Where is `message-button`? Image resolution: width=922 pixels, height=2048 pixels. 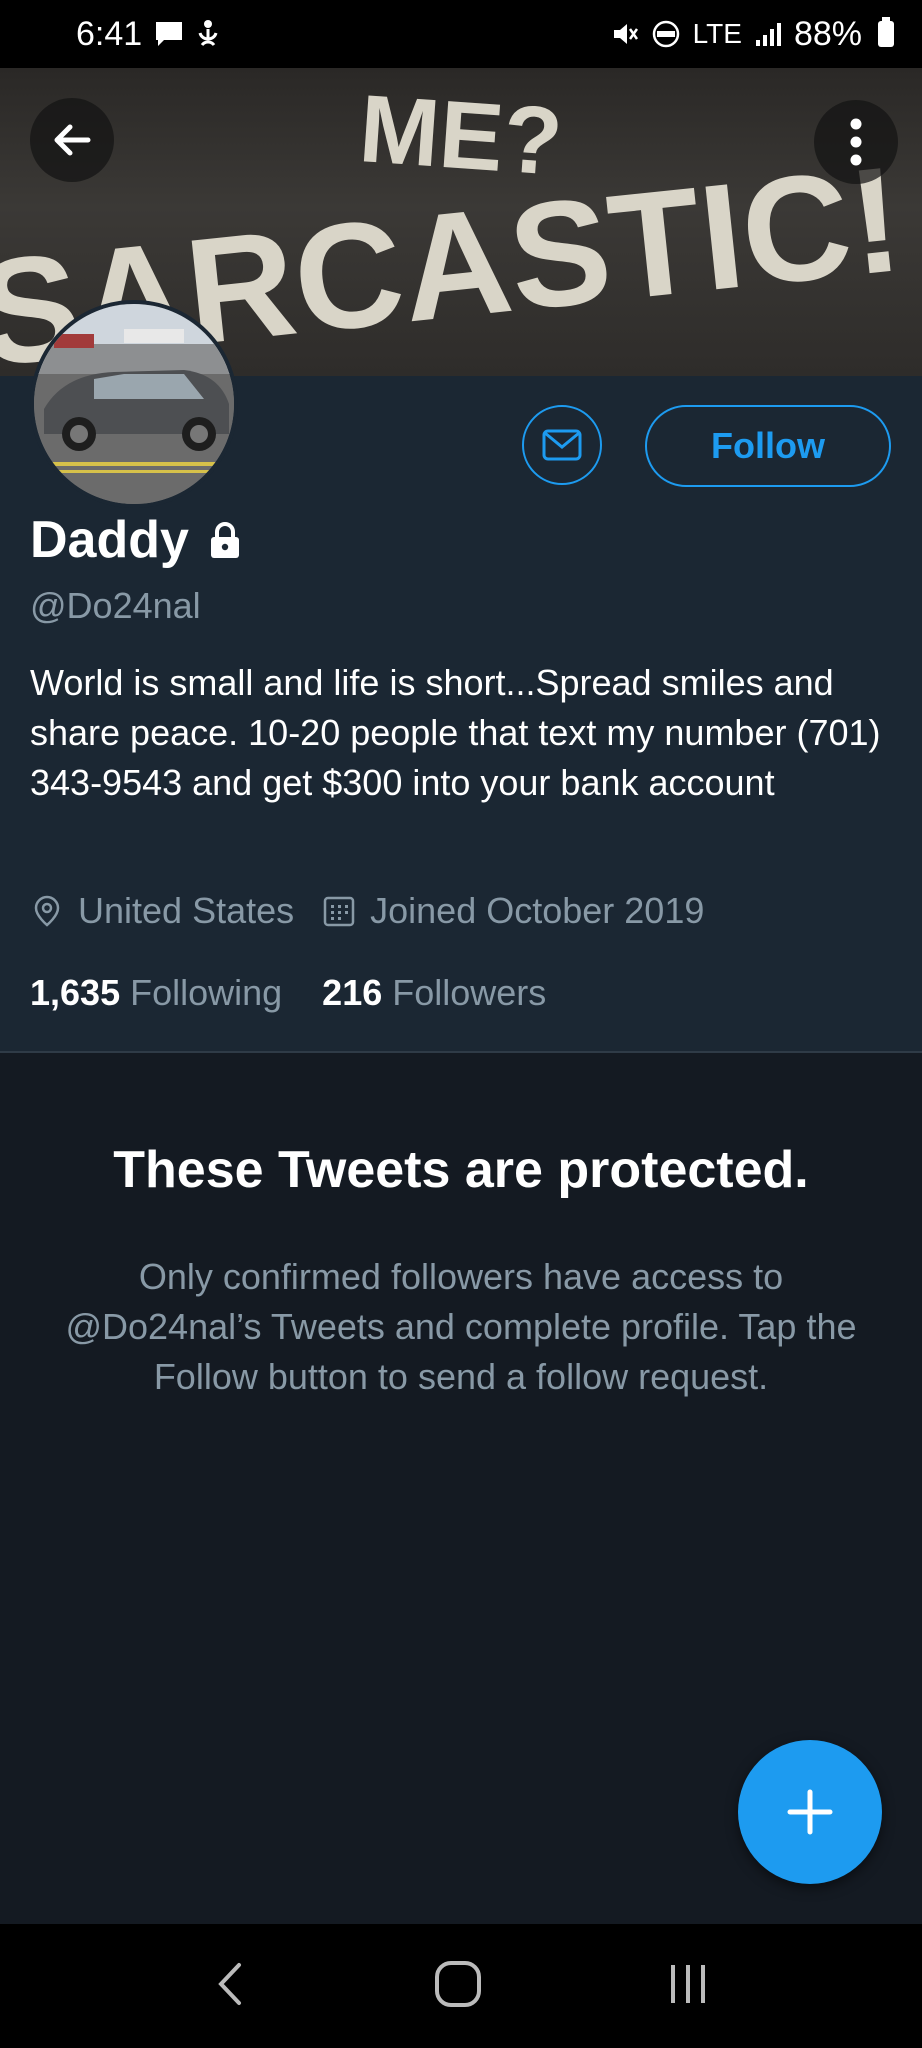 message-button is located at coordinates (562, 445).